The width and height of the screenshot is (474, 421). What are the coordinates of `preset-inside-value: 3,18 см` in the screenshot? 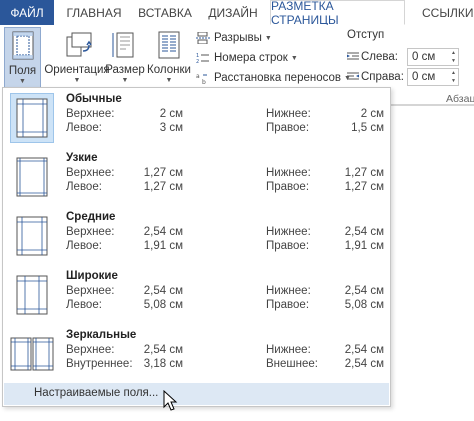 It's located at (163, 364).